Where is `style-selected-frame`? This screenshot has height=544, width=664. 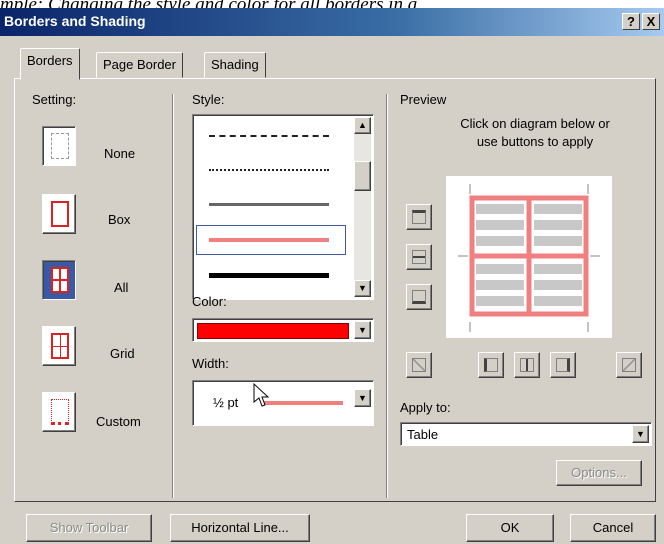 style-selected-frame is located at coordinates (271, 240).